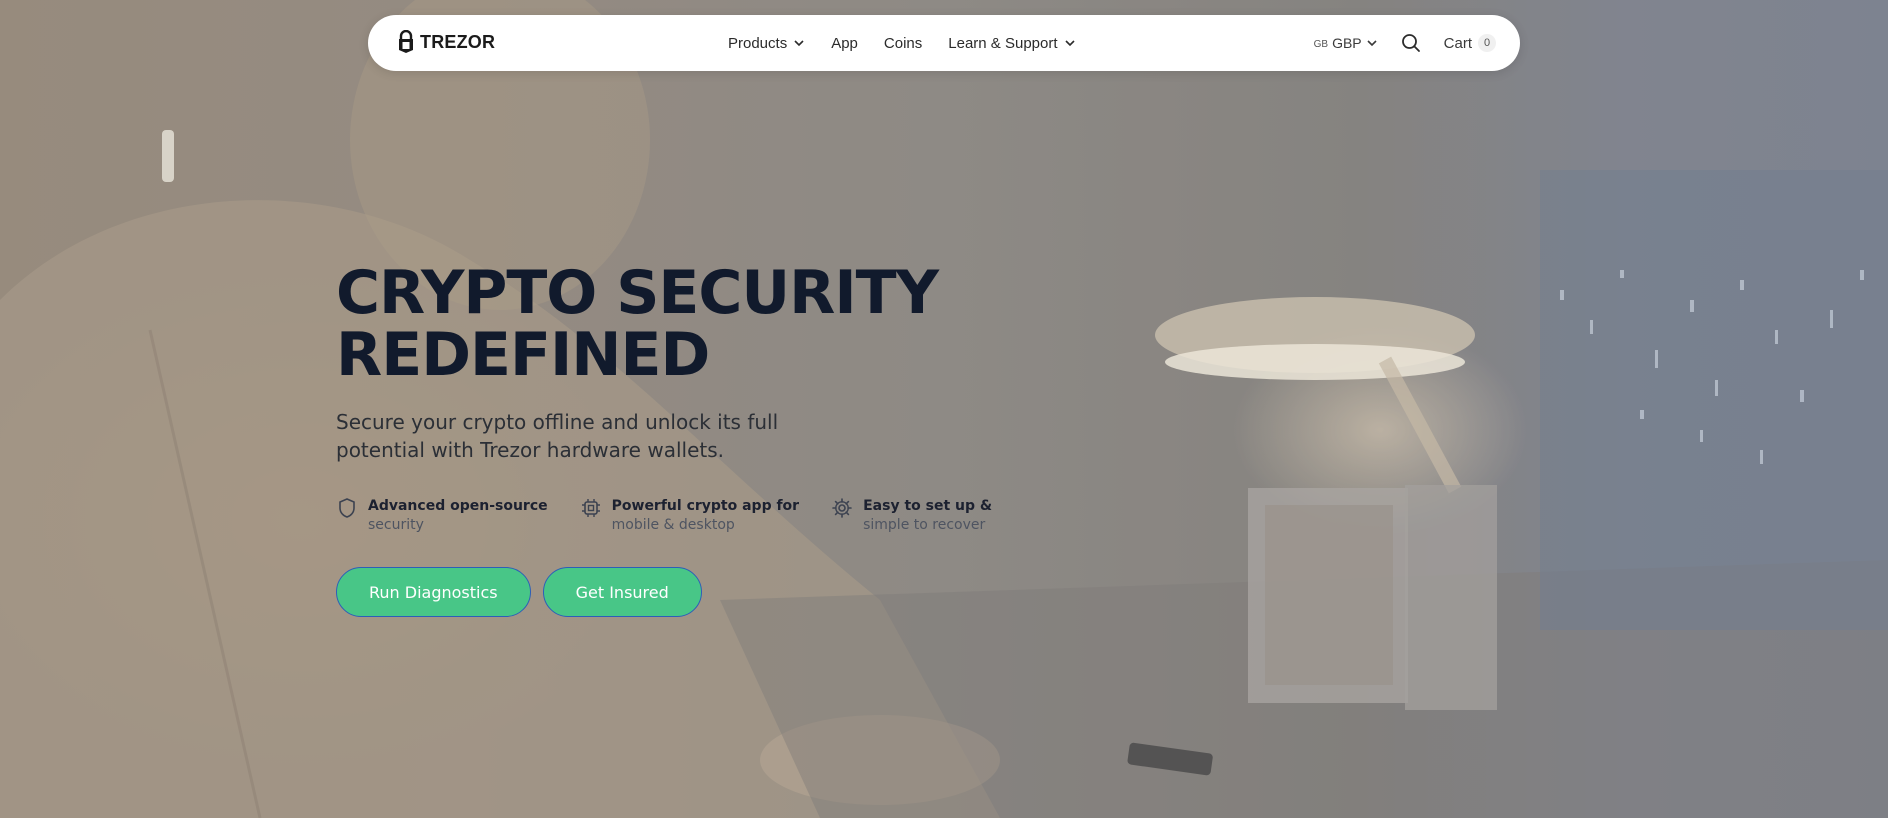 This screenshot has width=1888, height=818. What do you see at coordinates (637, 293) in the screenshot?
I see `hero-title-line-1: CRYPTO SECURITY` at bounding box center [637, 293].